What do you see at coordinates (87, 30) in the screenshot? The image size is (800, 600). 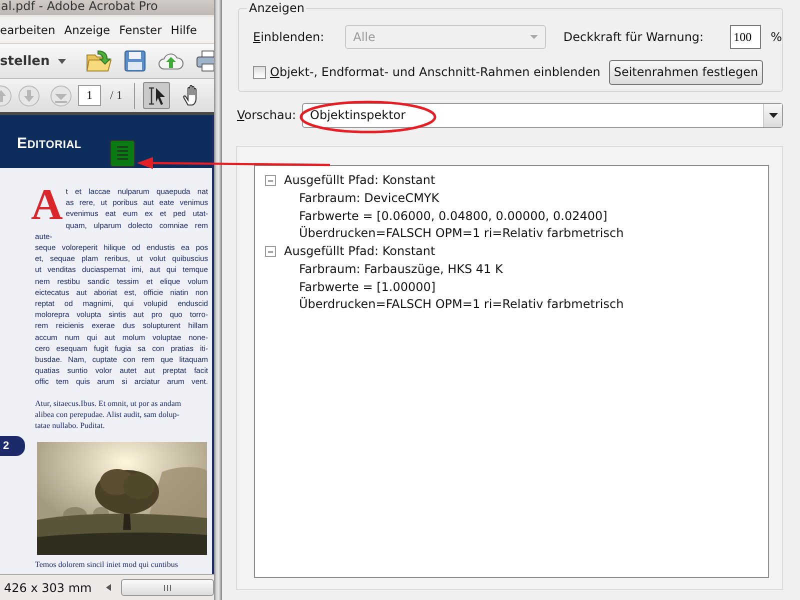 I see `menu-item: Anzeige` at bounding box center [87, 30].